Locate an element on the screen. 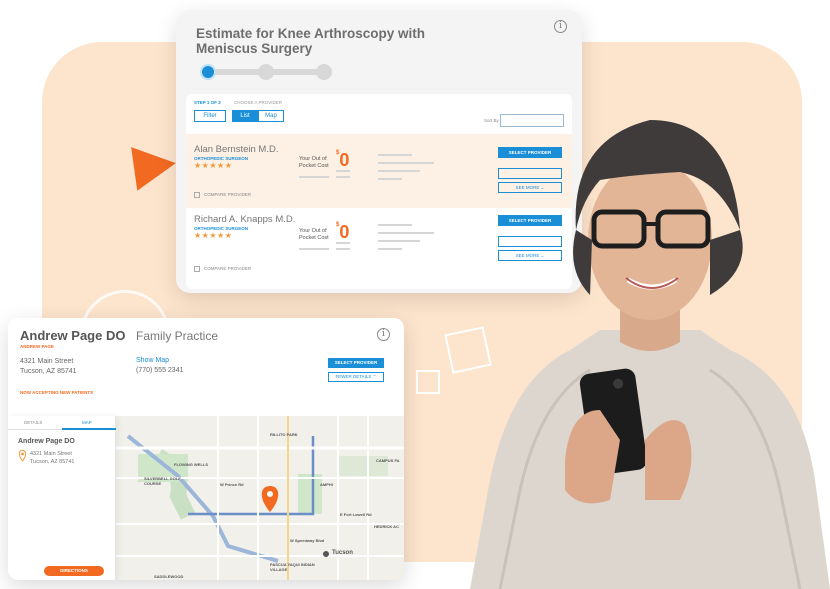  provider-role: Family Practice is located at coordinates (177, 336).